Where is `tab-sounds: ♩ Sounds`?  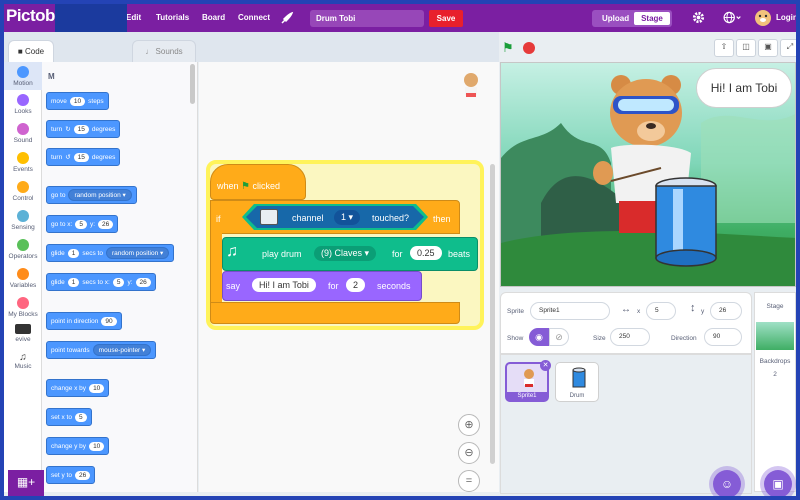
tab-sounds: ♩ Sounds is located at coordinates (164, 51).